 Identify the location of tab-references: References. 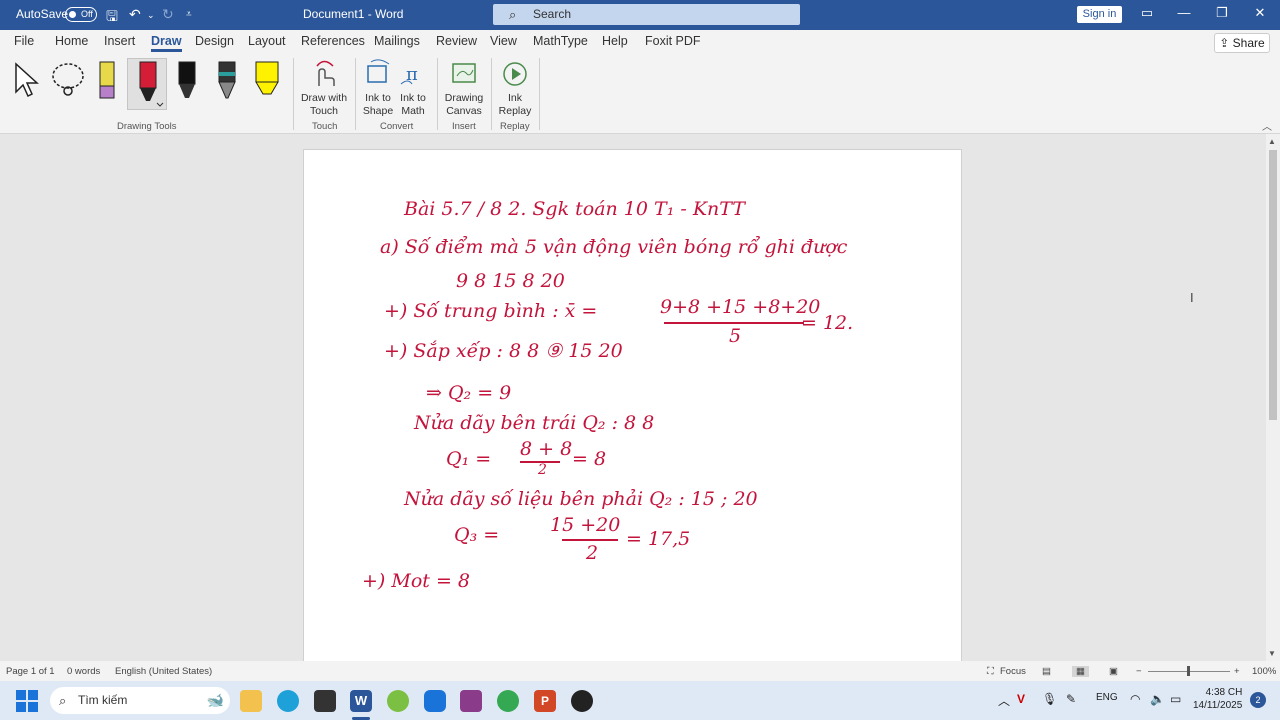
(333, 41).